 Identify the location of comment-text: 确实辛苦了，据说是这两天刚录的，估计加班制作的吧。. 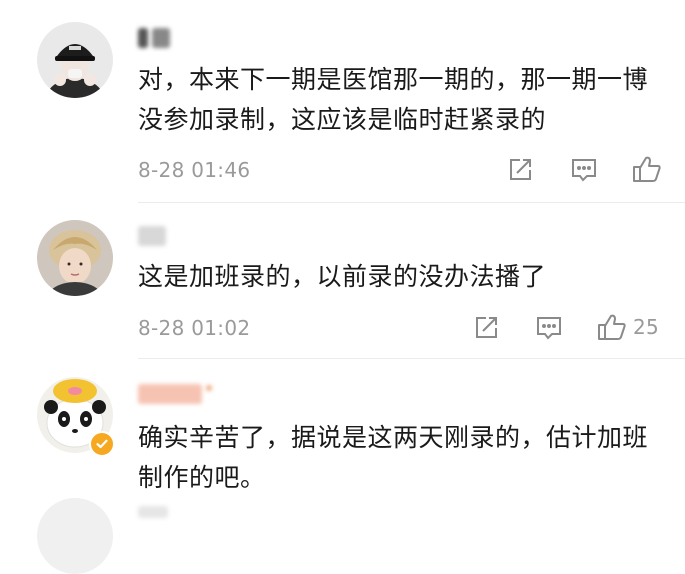
(393, 457).